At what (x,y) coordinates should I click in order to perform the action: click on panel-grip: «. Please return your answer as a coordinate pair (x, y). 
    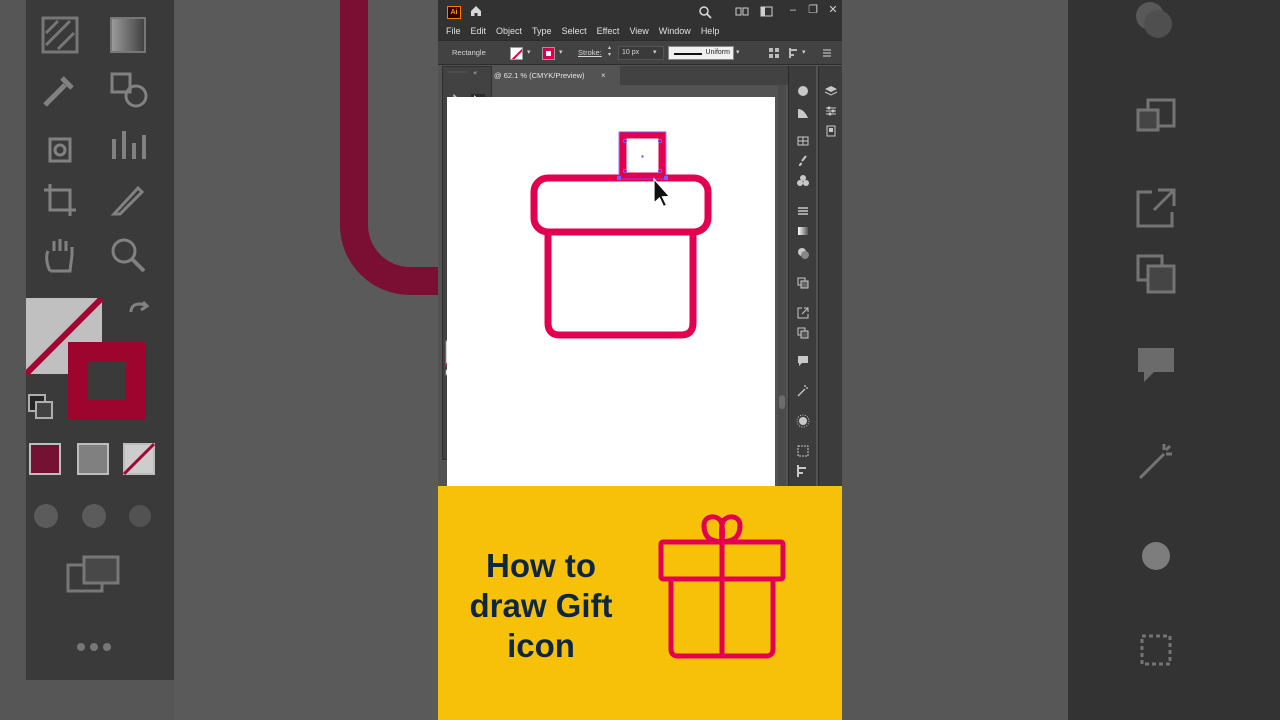
    Looking at the image, I should click on (468, 72).